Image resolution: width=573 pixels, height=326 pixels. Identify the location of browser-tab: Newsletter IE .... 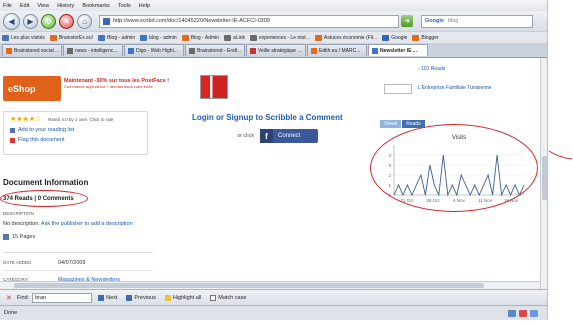
(398, 50).